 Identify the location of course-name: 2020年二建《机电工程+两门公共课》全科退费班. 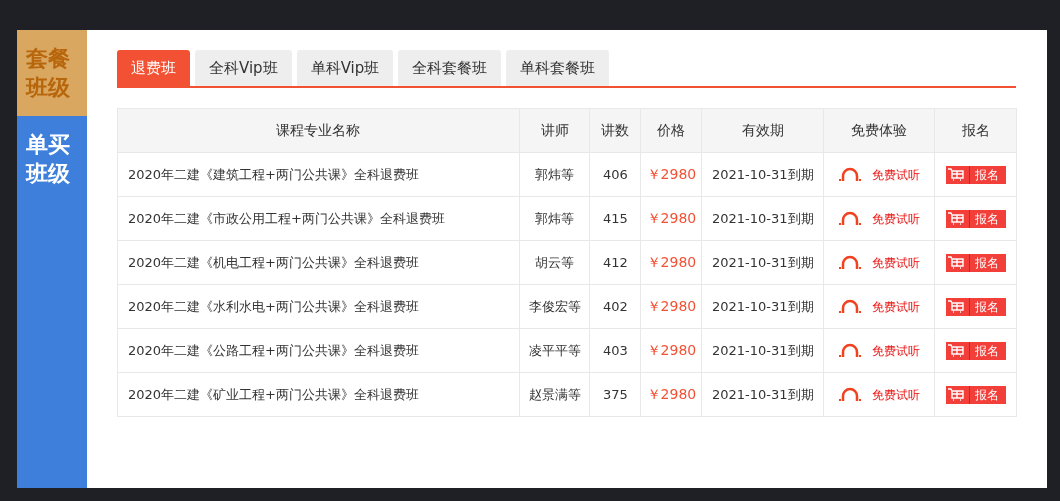
(273, 262).